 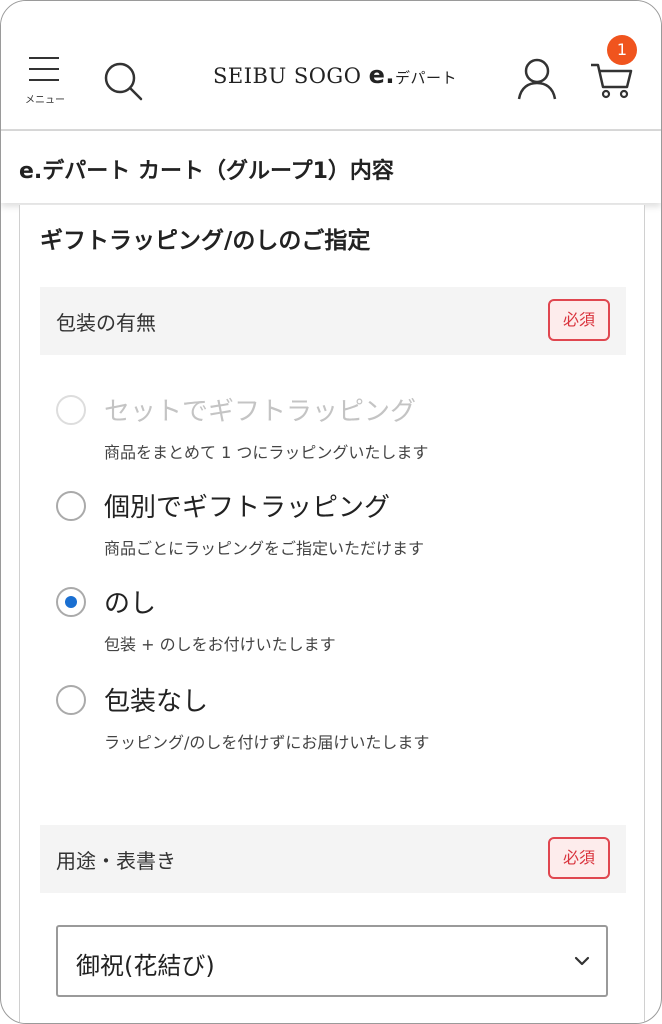 What do you see at coordinates (145, 966) in the screenshot?
I see `usage-select-value: 御祝(花結び)` at bounding box center [145, 966].